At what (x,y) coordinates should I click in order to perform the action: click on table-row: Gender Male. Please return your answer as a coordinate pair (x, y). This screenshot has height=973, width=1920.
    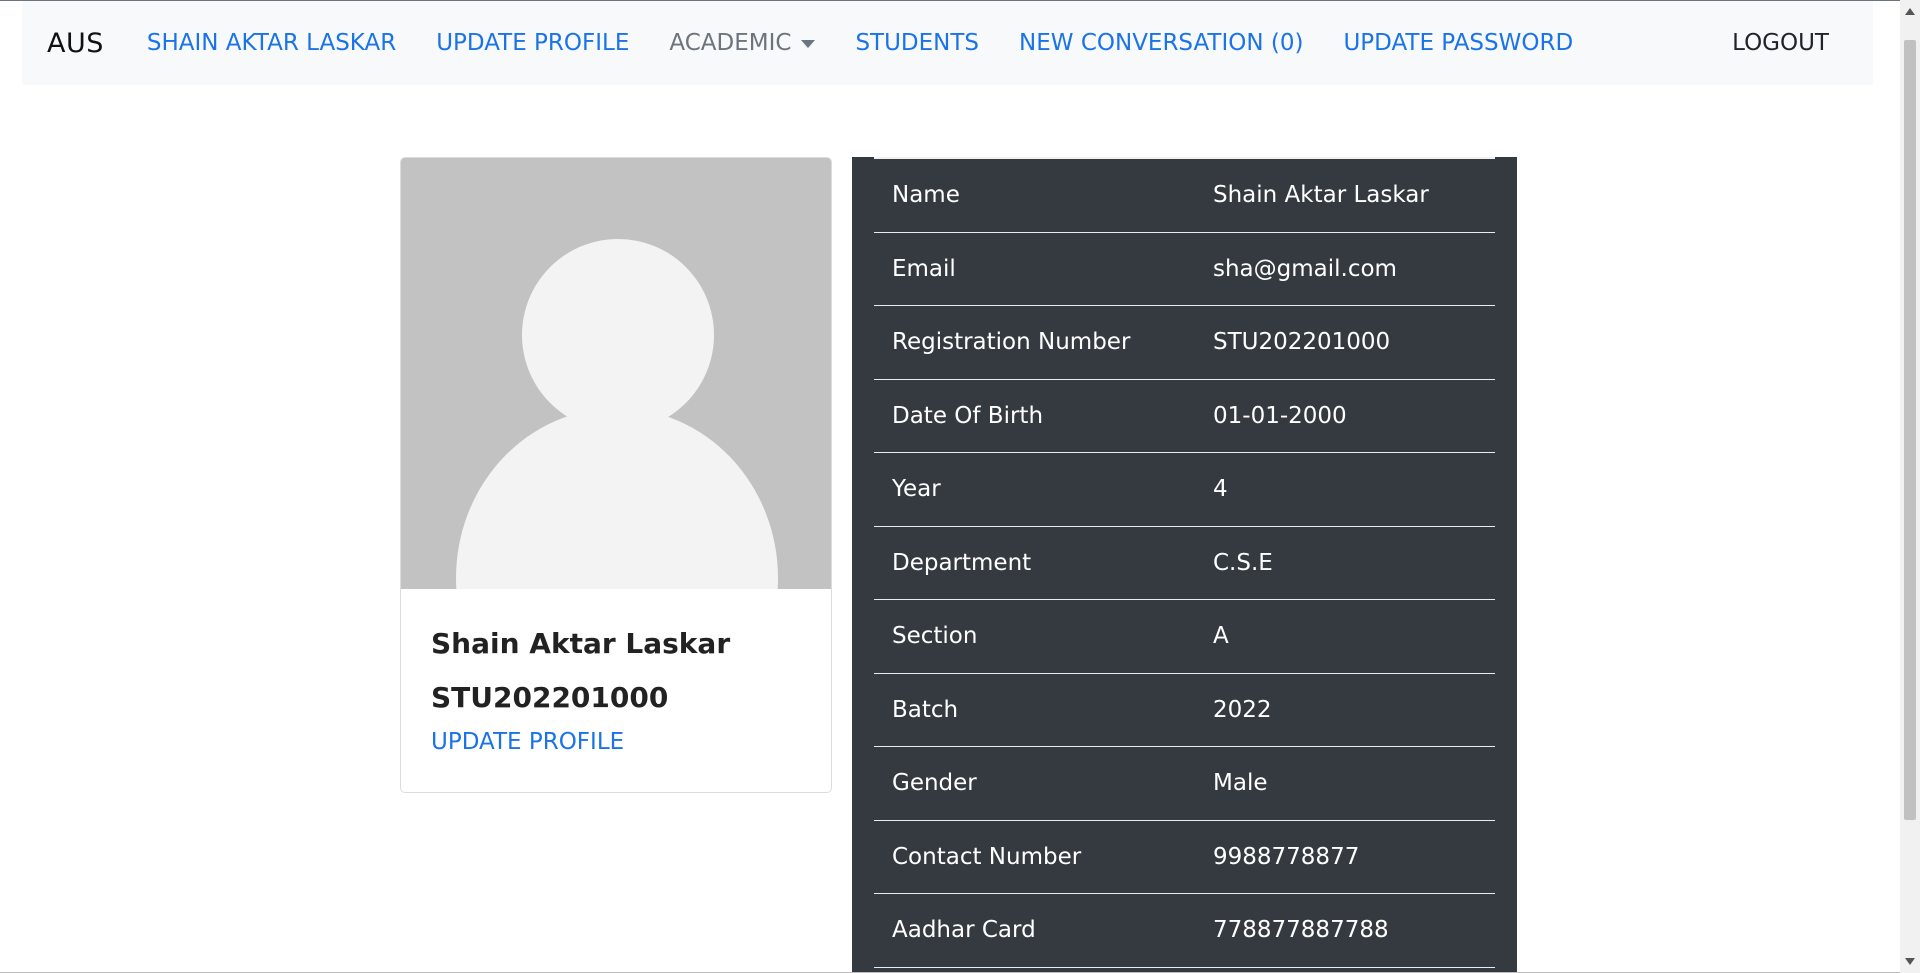
    Looking at the image, I should click on (1184, 784).